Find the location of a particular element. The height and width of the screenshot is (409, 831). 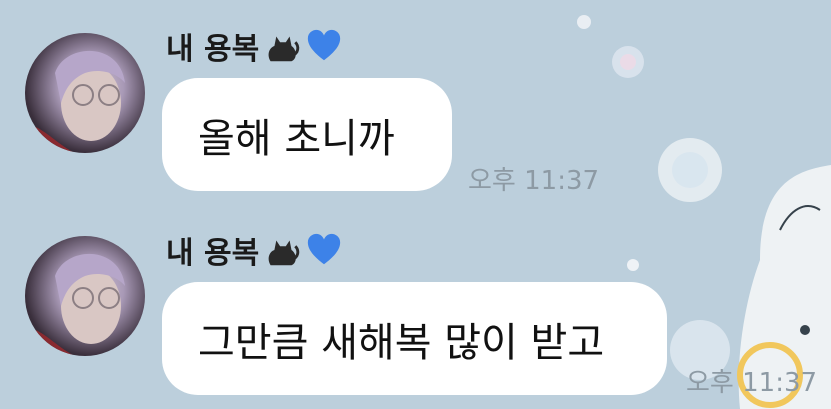

message-text: 올해 초니까 is located at coordinates (296, 138).